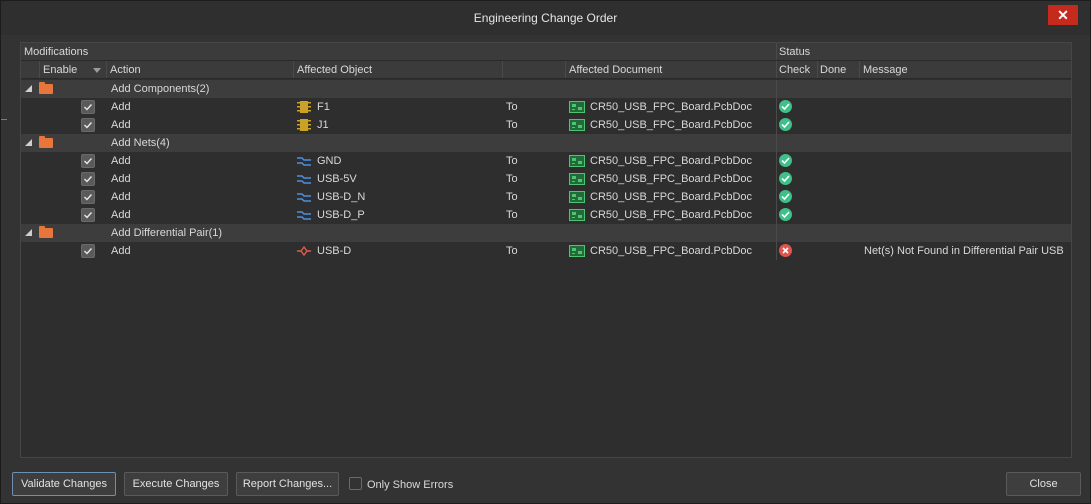 The height and width of the screenshot is (504, 1091). What do you see at coordinates (546, 125) in the screenshot?
I see `table-row: Add J1 To CR50_USB_FPC_Board.PcbDoc` at bounding box center [546, 125].